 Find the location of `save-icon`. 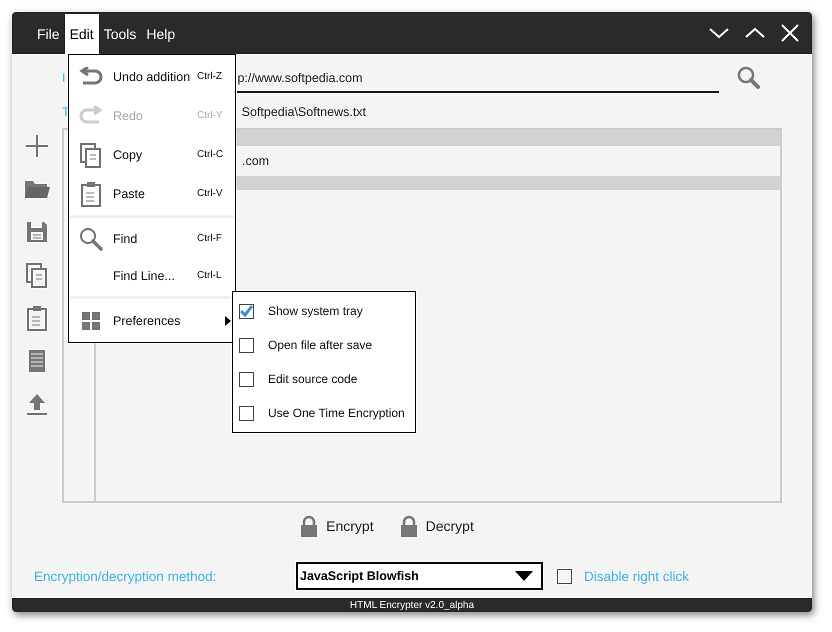

save-icon is located at coordinates (37, 232).